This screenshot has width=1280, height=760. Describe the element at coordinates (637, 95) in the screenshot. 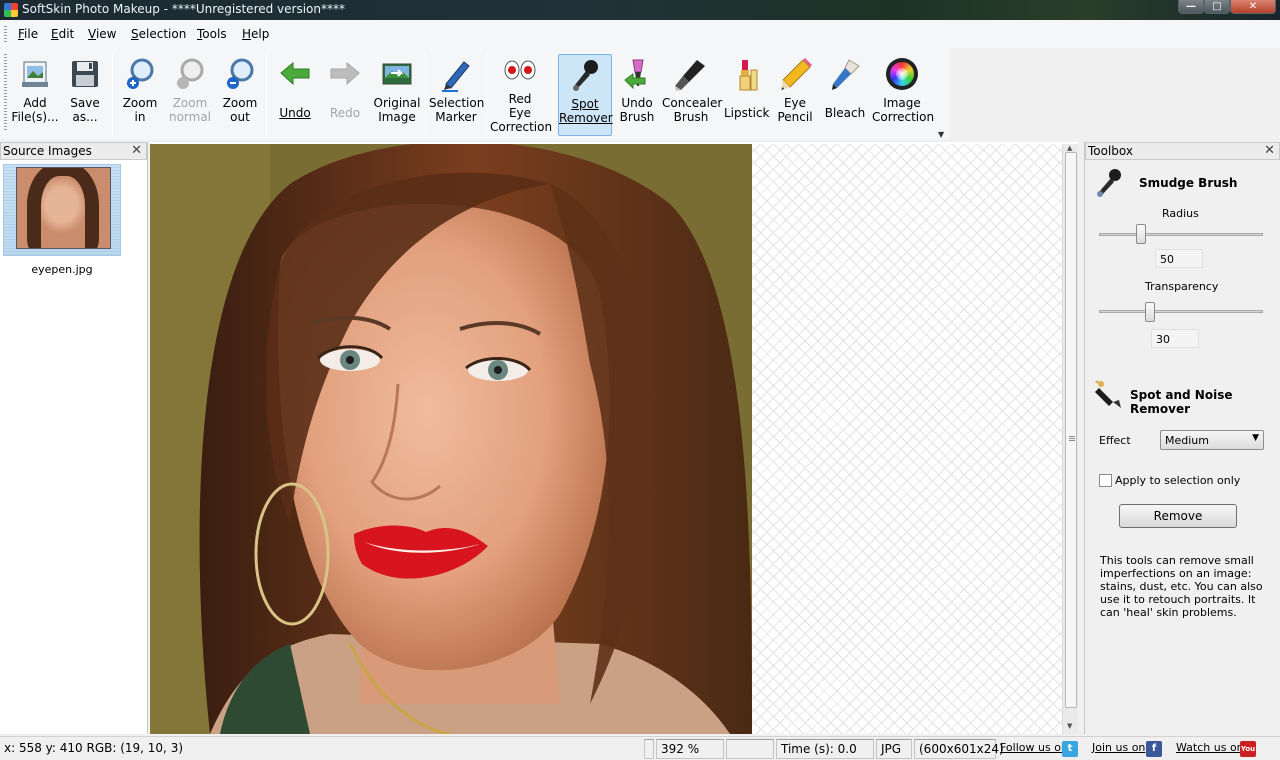

I see `undo-brush-button: Undo Brush` at that location.